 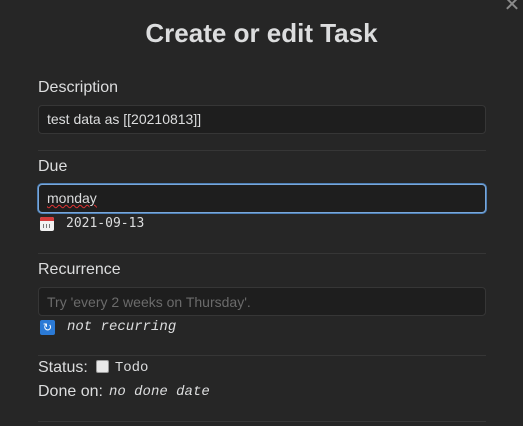 I want to click on status-checkbox, so click(x=102, y=366).